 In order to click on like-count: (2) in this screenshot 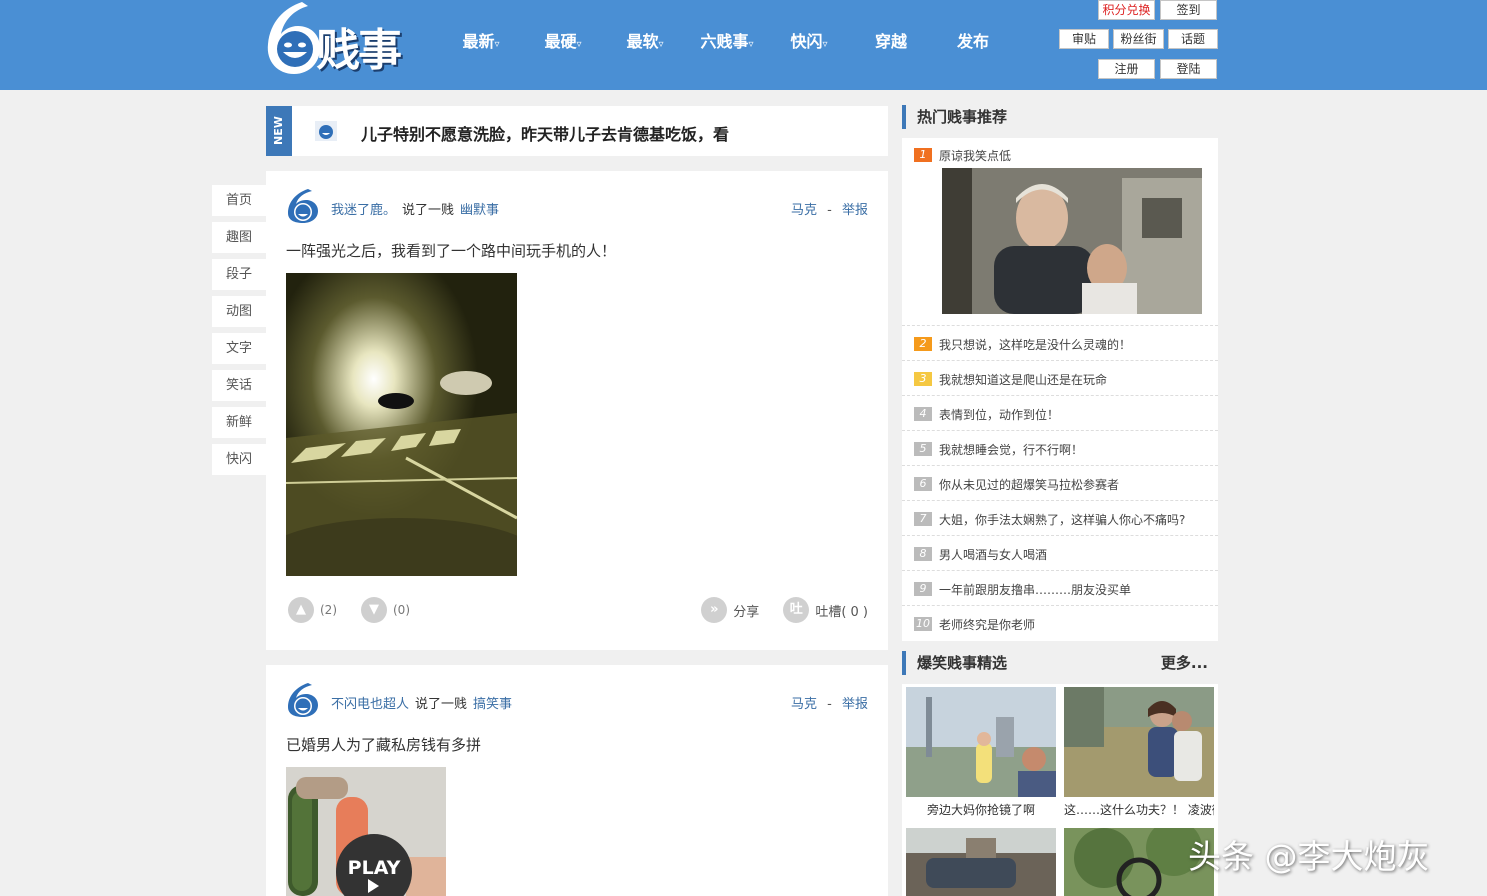, I will do `click(328, 610)`.